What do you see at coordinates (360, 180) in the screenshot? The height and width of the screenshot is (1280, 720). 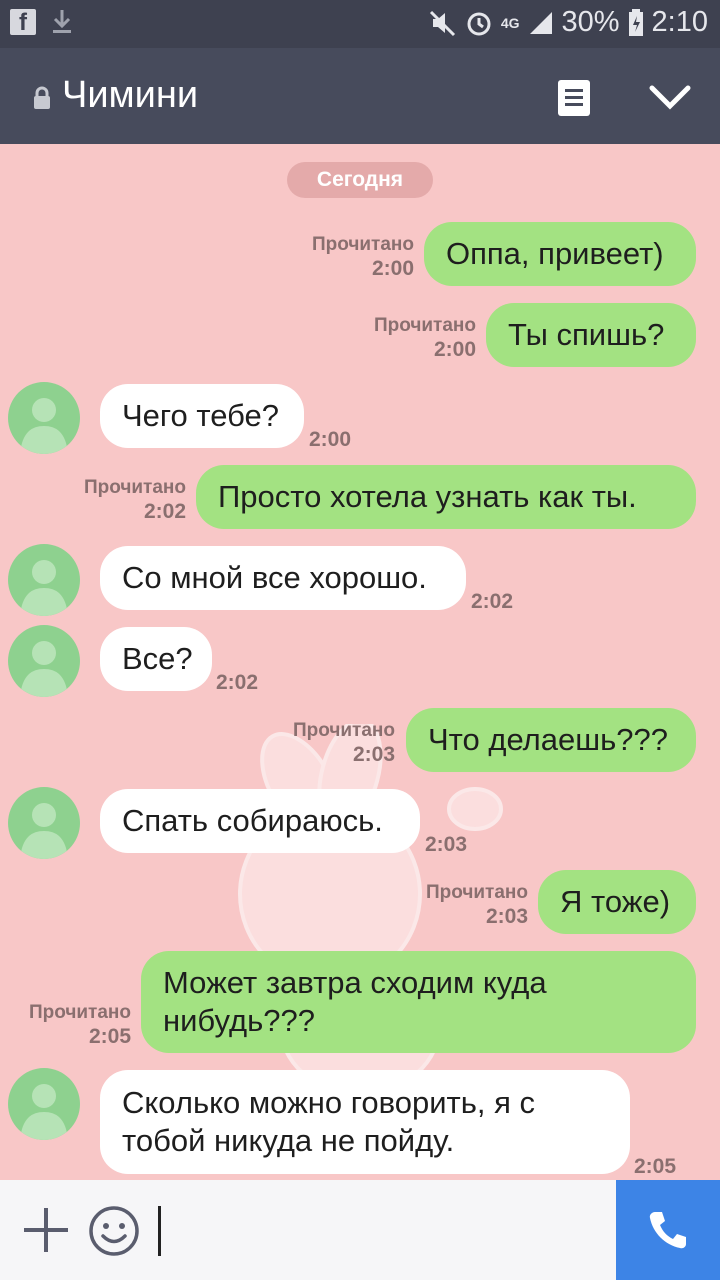 I see `date-separator: Сегодня` at bounding box center [360, 180].